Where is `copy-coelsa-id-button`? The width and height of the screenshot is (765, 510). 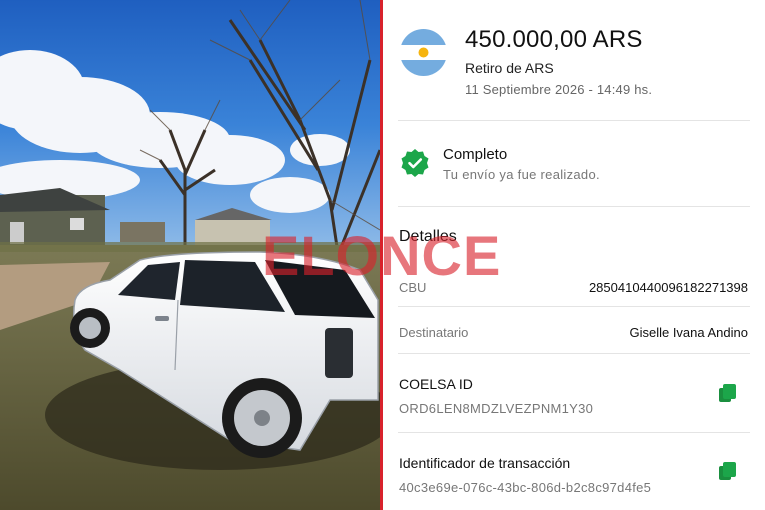 copy-coelsa-id-button is located at coordinates (728, 393).